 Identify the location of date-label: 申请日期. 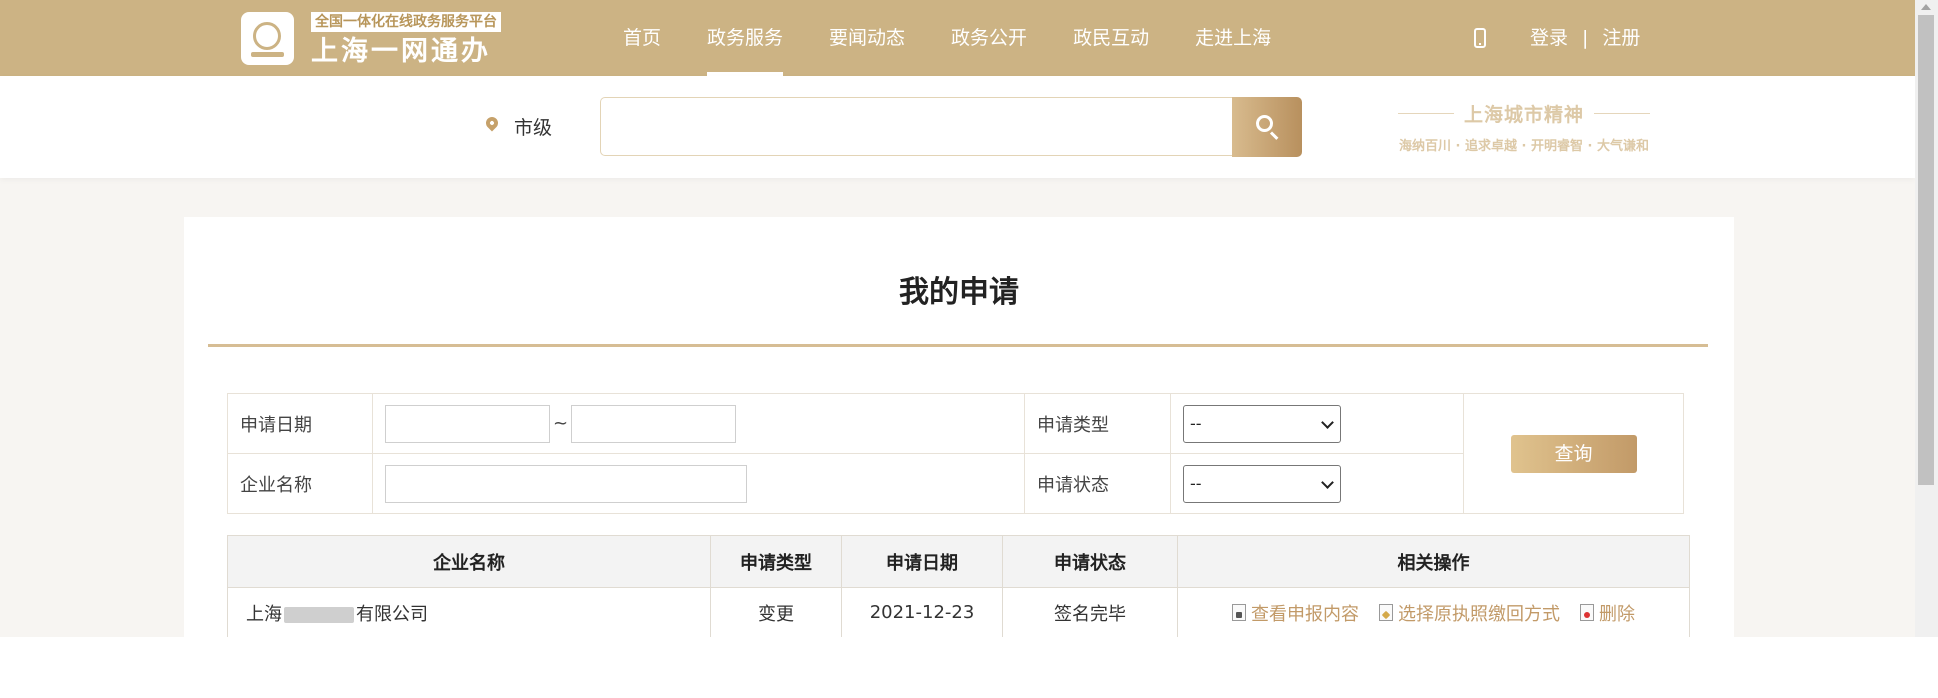
(300, 423).